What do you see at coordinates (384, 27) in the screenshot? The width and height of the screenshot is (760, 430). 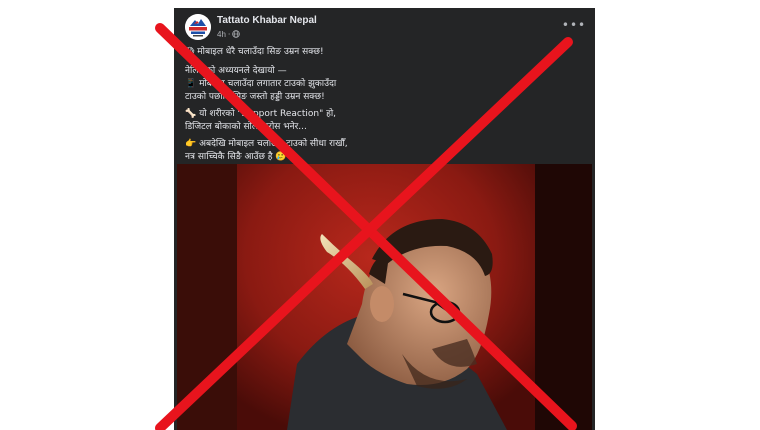 I see `post-header: Tattato Khabar Nepal 4h · •••` at bounding box center [384, 27].